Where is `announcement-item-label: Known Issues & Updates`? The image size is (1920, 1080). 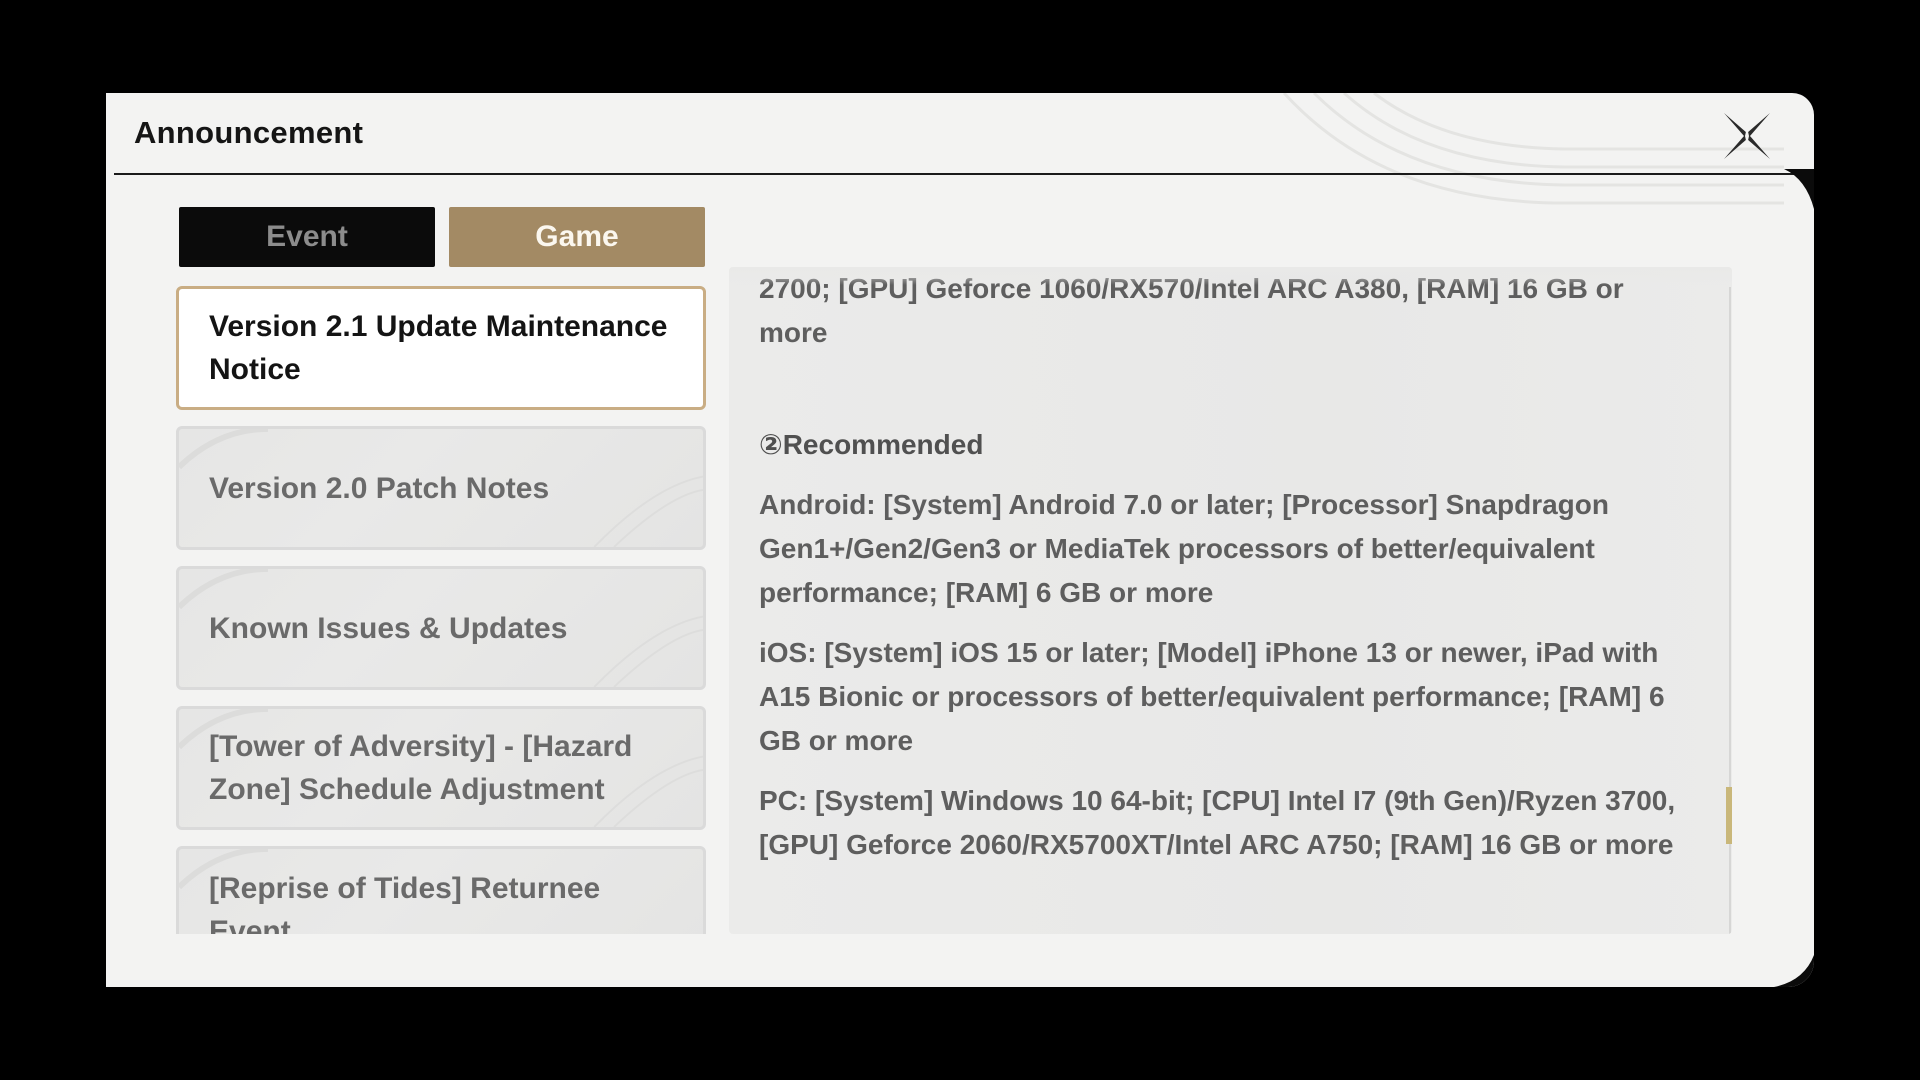
announcement-item-label: Known Issues & Updates is located at coordinates (388, 628).